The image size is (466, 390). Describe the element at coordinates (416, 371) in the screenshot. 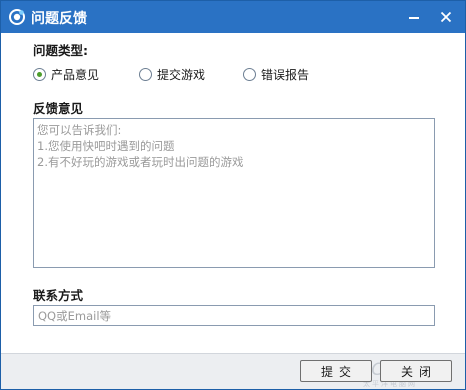

I see `close-button: 关闭` at that location.